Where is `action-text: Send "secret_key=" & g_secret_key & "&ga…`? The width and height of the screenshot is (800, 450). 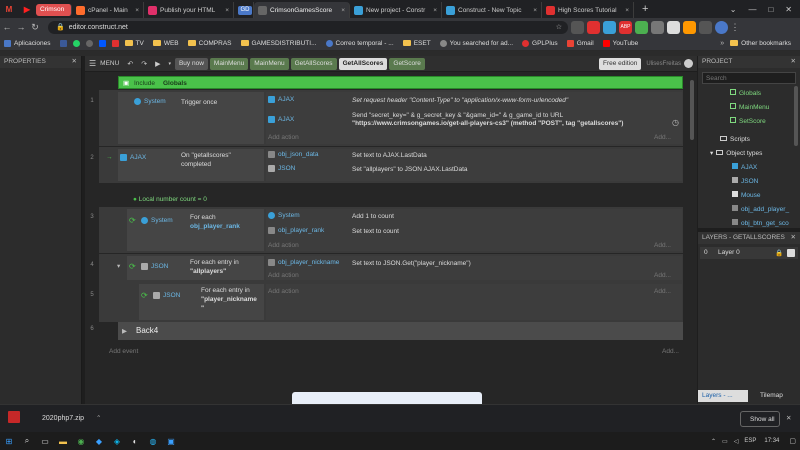
action-text: Send "secret_key=" & g_secret_key & "&ga… is located at coordinates (457, 115).